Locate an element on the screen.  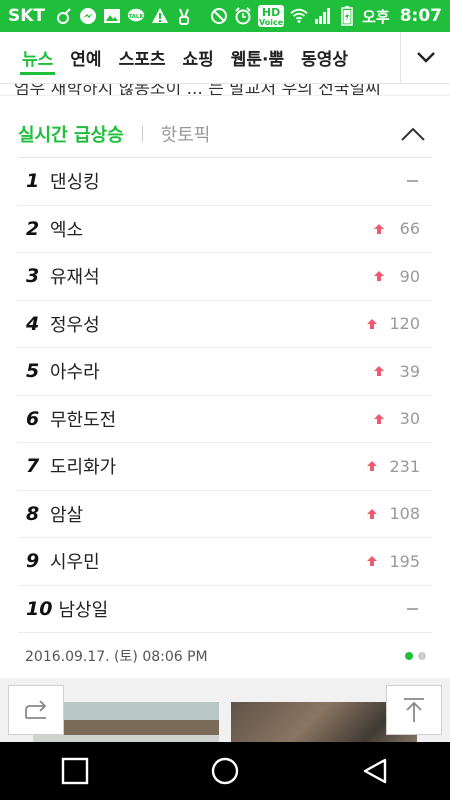
rank-change-value: 120 is located at coordinates (404, 324).